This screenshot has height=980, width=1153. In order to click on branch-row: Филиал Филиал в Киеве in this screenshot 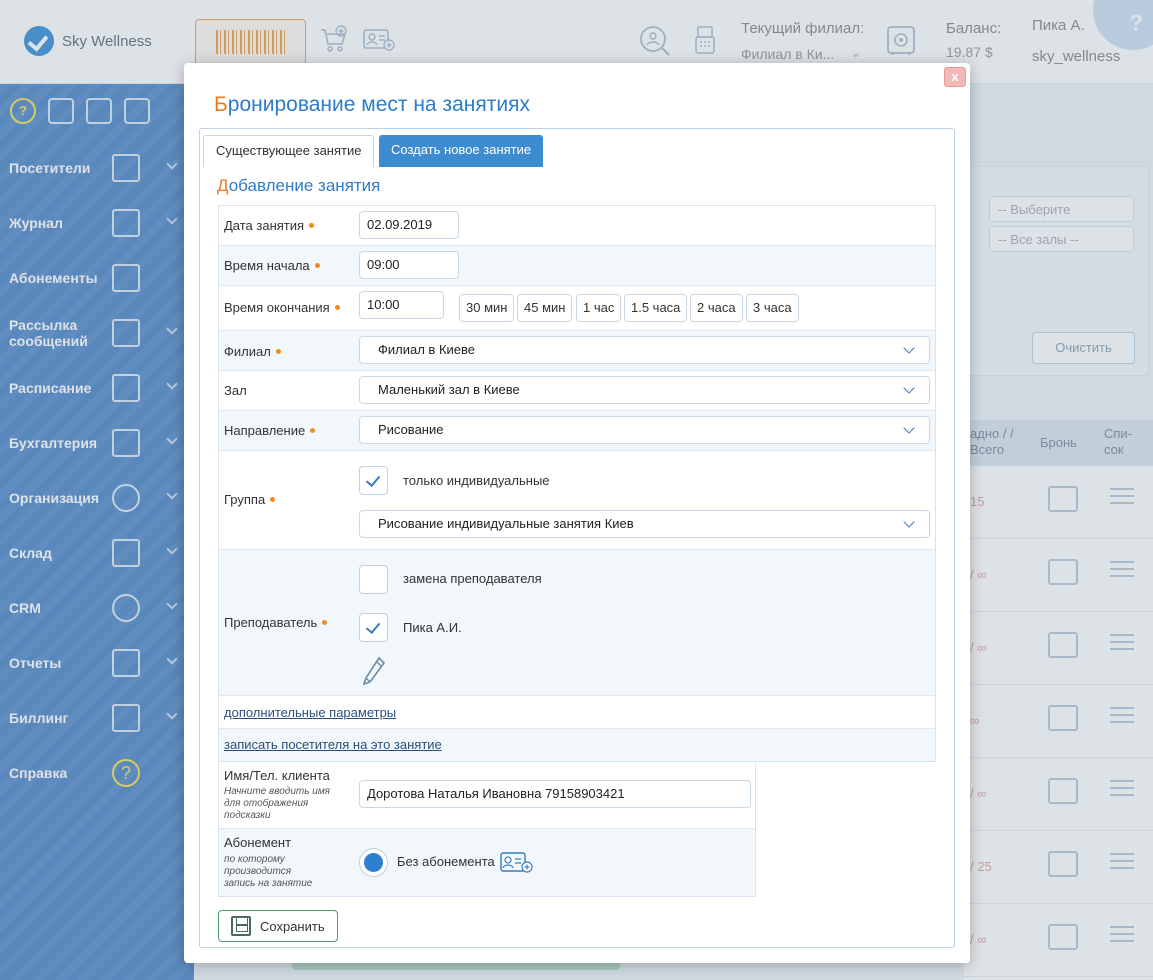, I will do `click(577, 351)`.